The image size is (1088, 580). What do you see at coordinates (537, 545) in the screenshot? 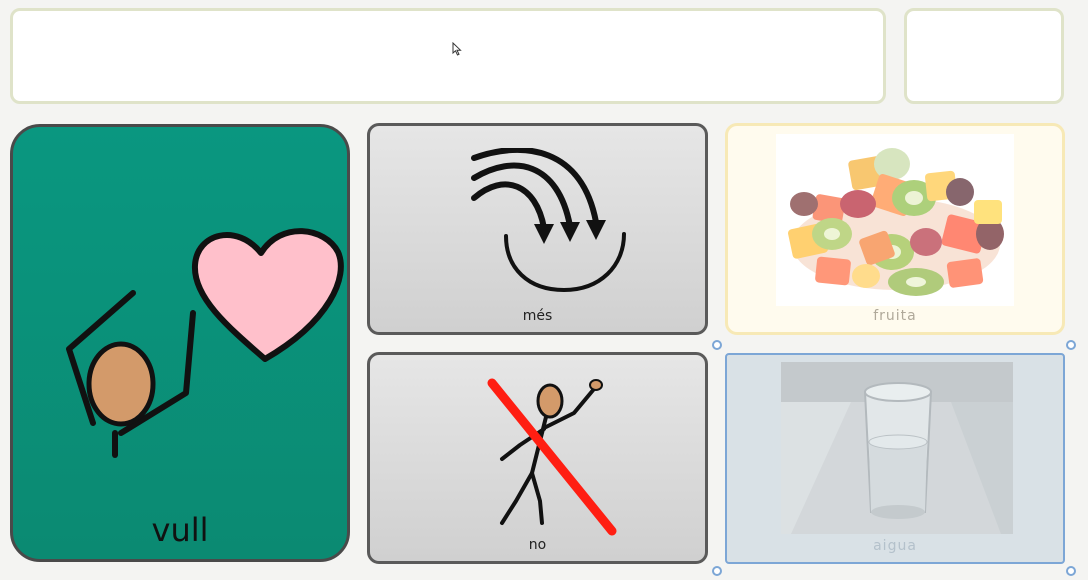
I see `cell-label-no: no` at bounding box center [537, 545].